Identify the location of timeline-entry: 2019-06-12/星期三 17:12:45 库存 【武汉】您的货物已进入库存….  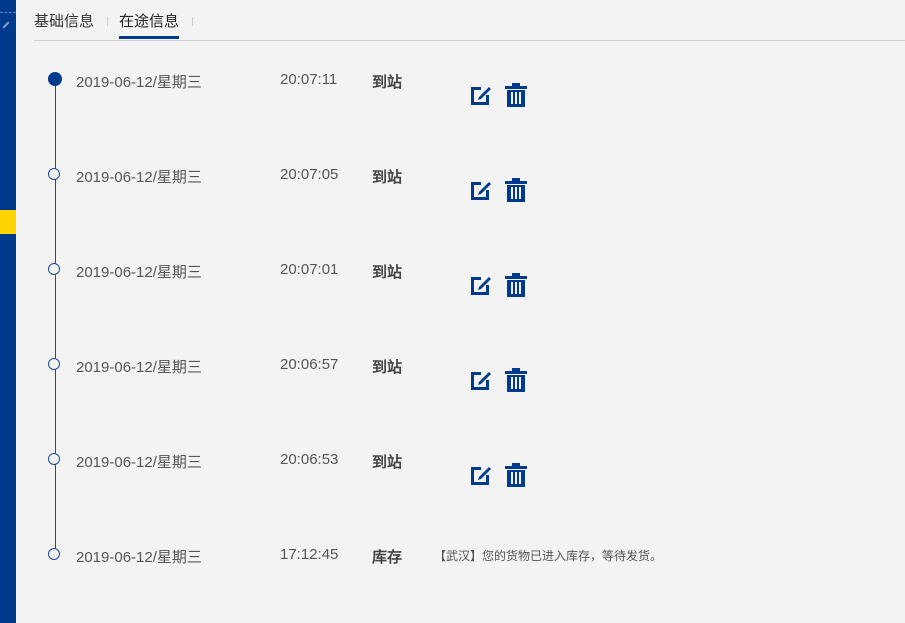
(452, 567).